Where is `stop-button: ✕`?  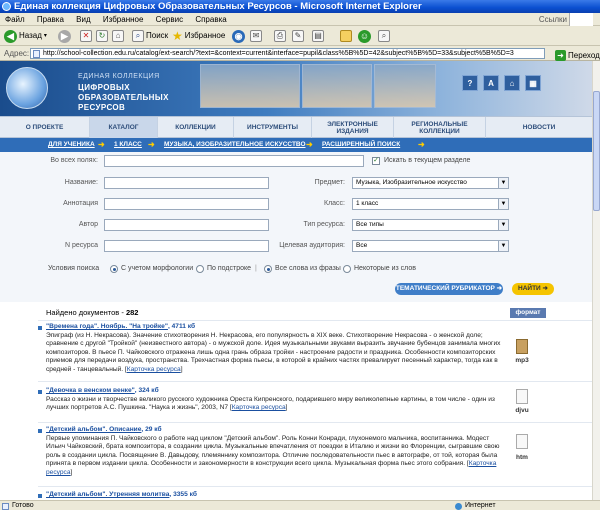
stop-button: ✕ is located at coordinates (86, 36).